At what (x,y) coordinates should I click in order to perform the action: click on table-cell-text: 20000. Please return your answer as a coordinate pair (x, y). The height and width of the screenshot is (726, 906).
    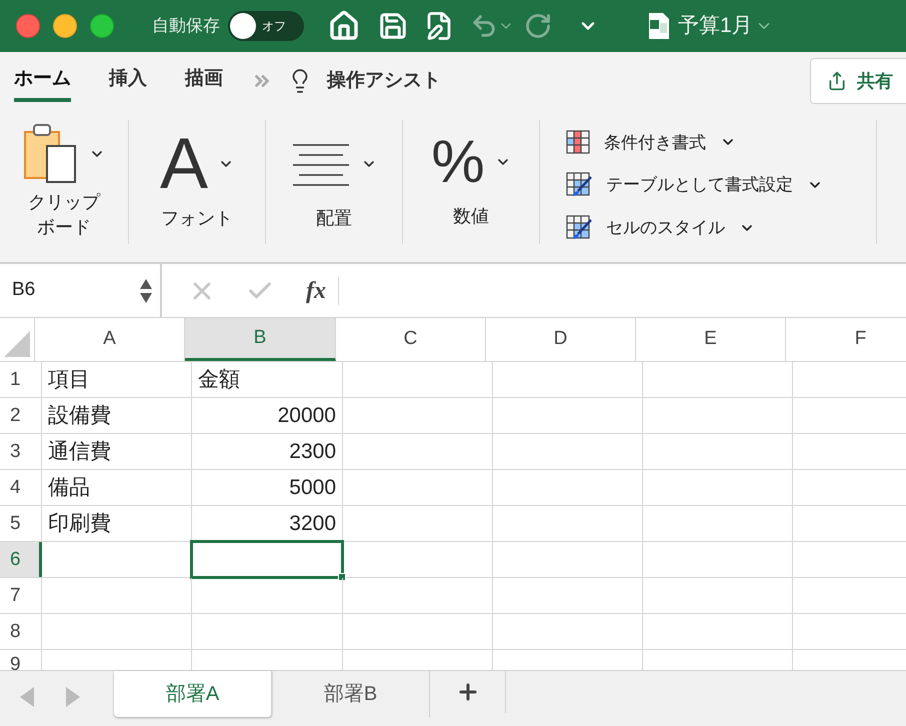
    Looking at the image, I should click on (307, 415).